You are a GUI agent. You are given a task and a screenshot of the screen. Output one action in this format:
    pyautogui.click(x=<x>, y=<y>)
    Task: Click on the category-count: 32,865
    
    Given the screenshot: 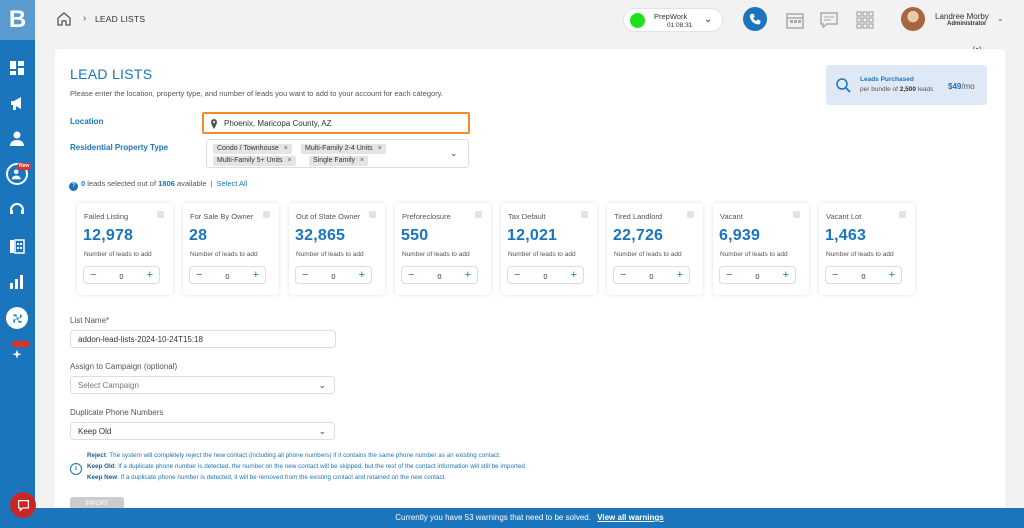 What is the action you would take?
    pyautogui.click(x=320, y=235)
    